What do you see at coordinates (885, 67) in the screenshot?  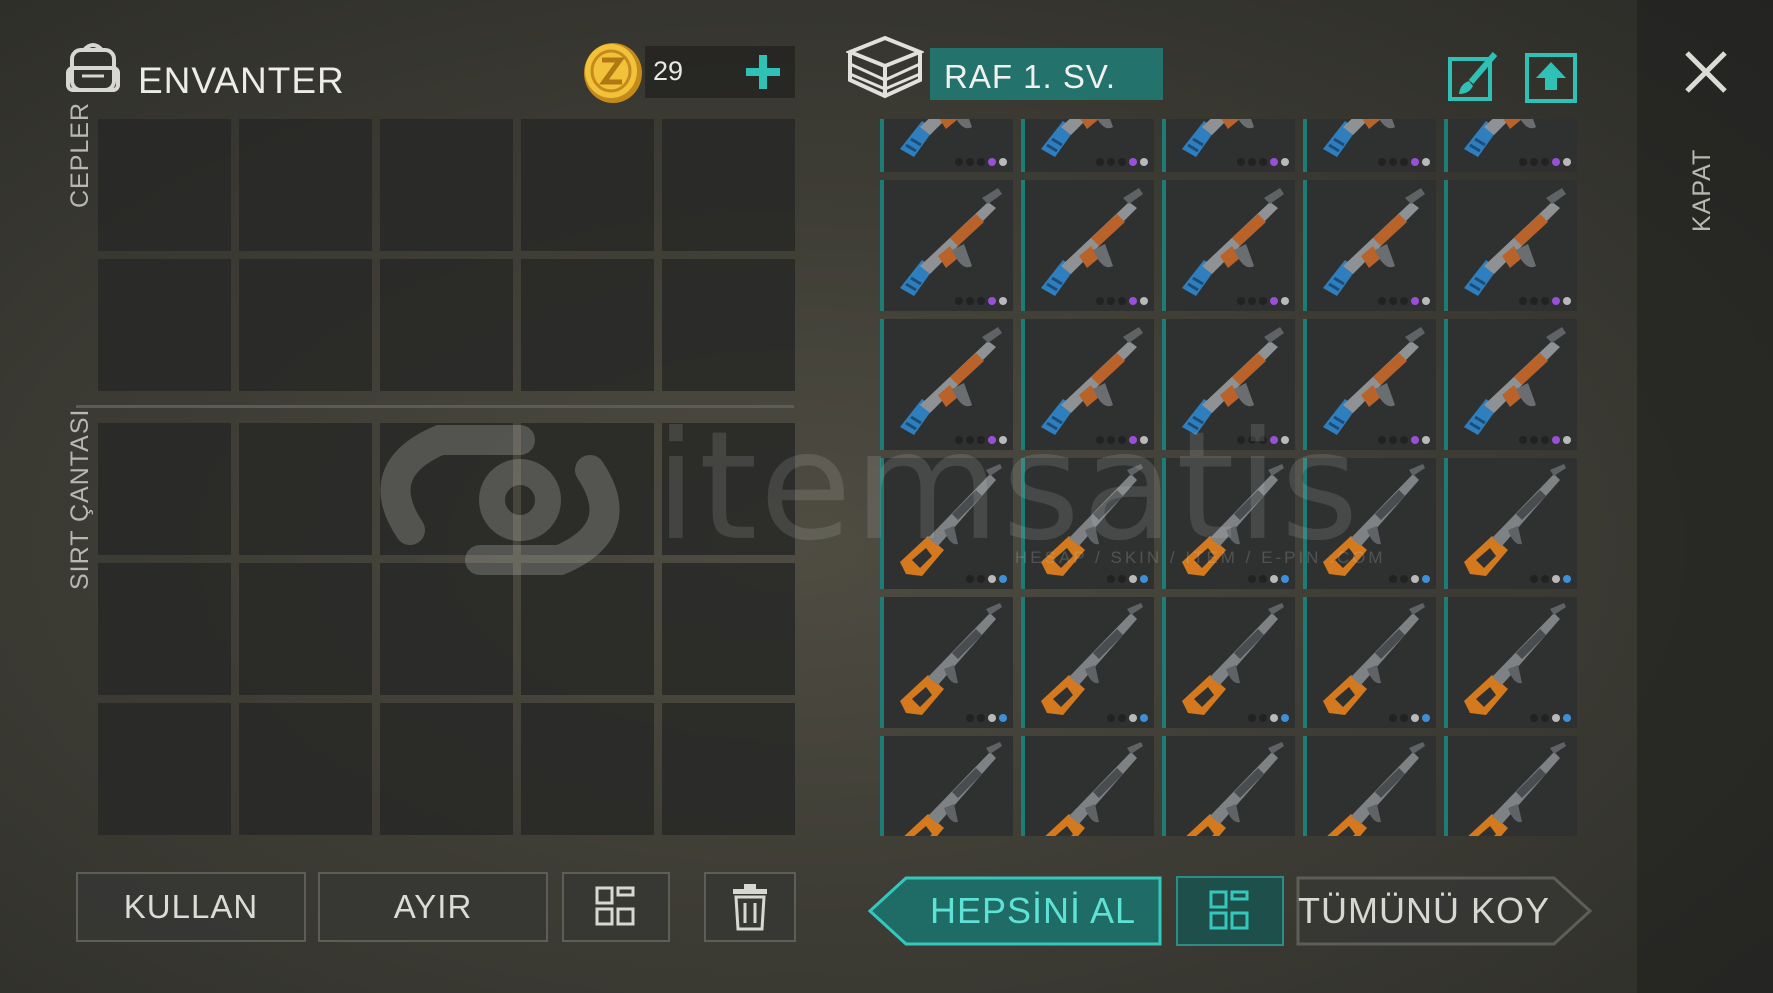 I see `storage-crate-icon` at bounding box center [885, 67].